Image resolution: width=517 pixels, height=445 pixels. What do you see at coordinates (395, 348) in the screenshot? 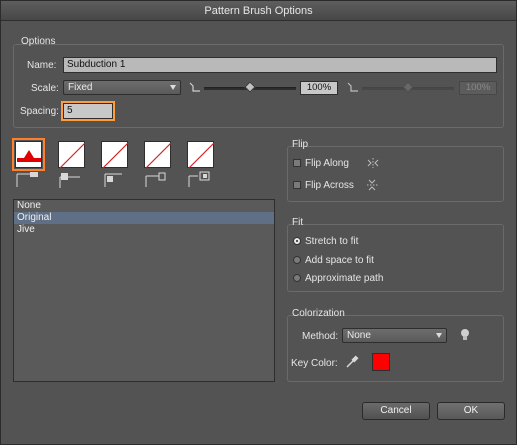
I see `colorization-group` at bounding box center [395, 348].